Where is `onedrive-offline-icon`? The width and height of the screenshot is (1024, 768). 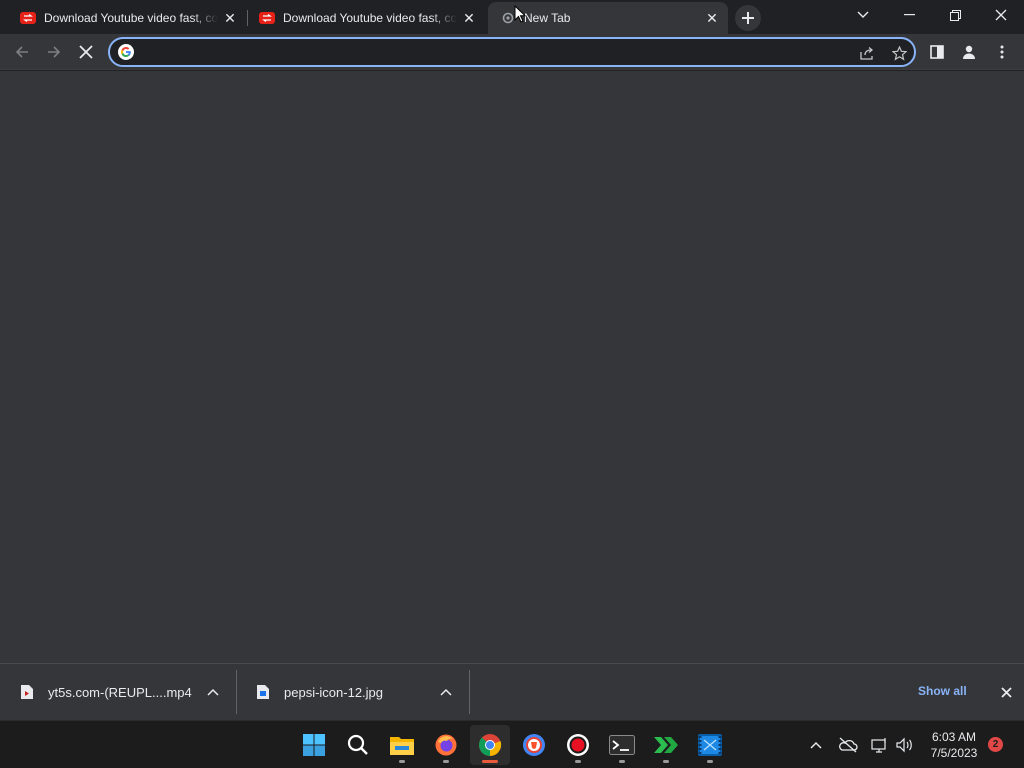
onedrive-offline-icon is located at coordinates (848, 745).